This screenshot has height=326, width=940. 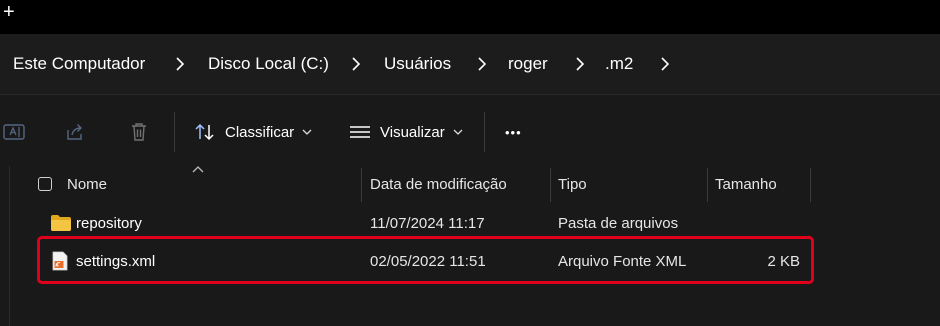 I want to click on breadcrumb-item-usuarios: Usuários, so click(x=417, y=64).